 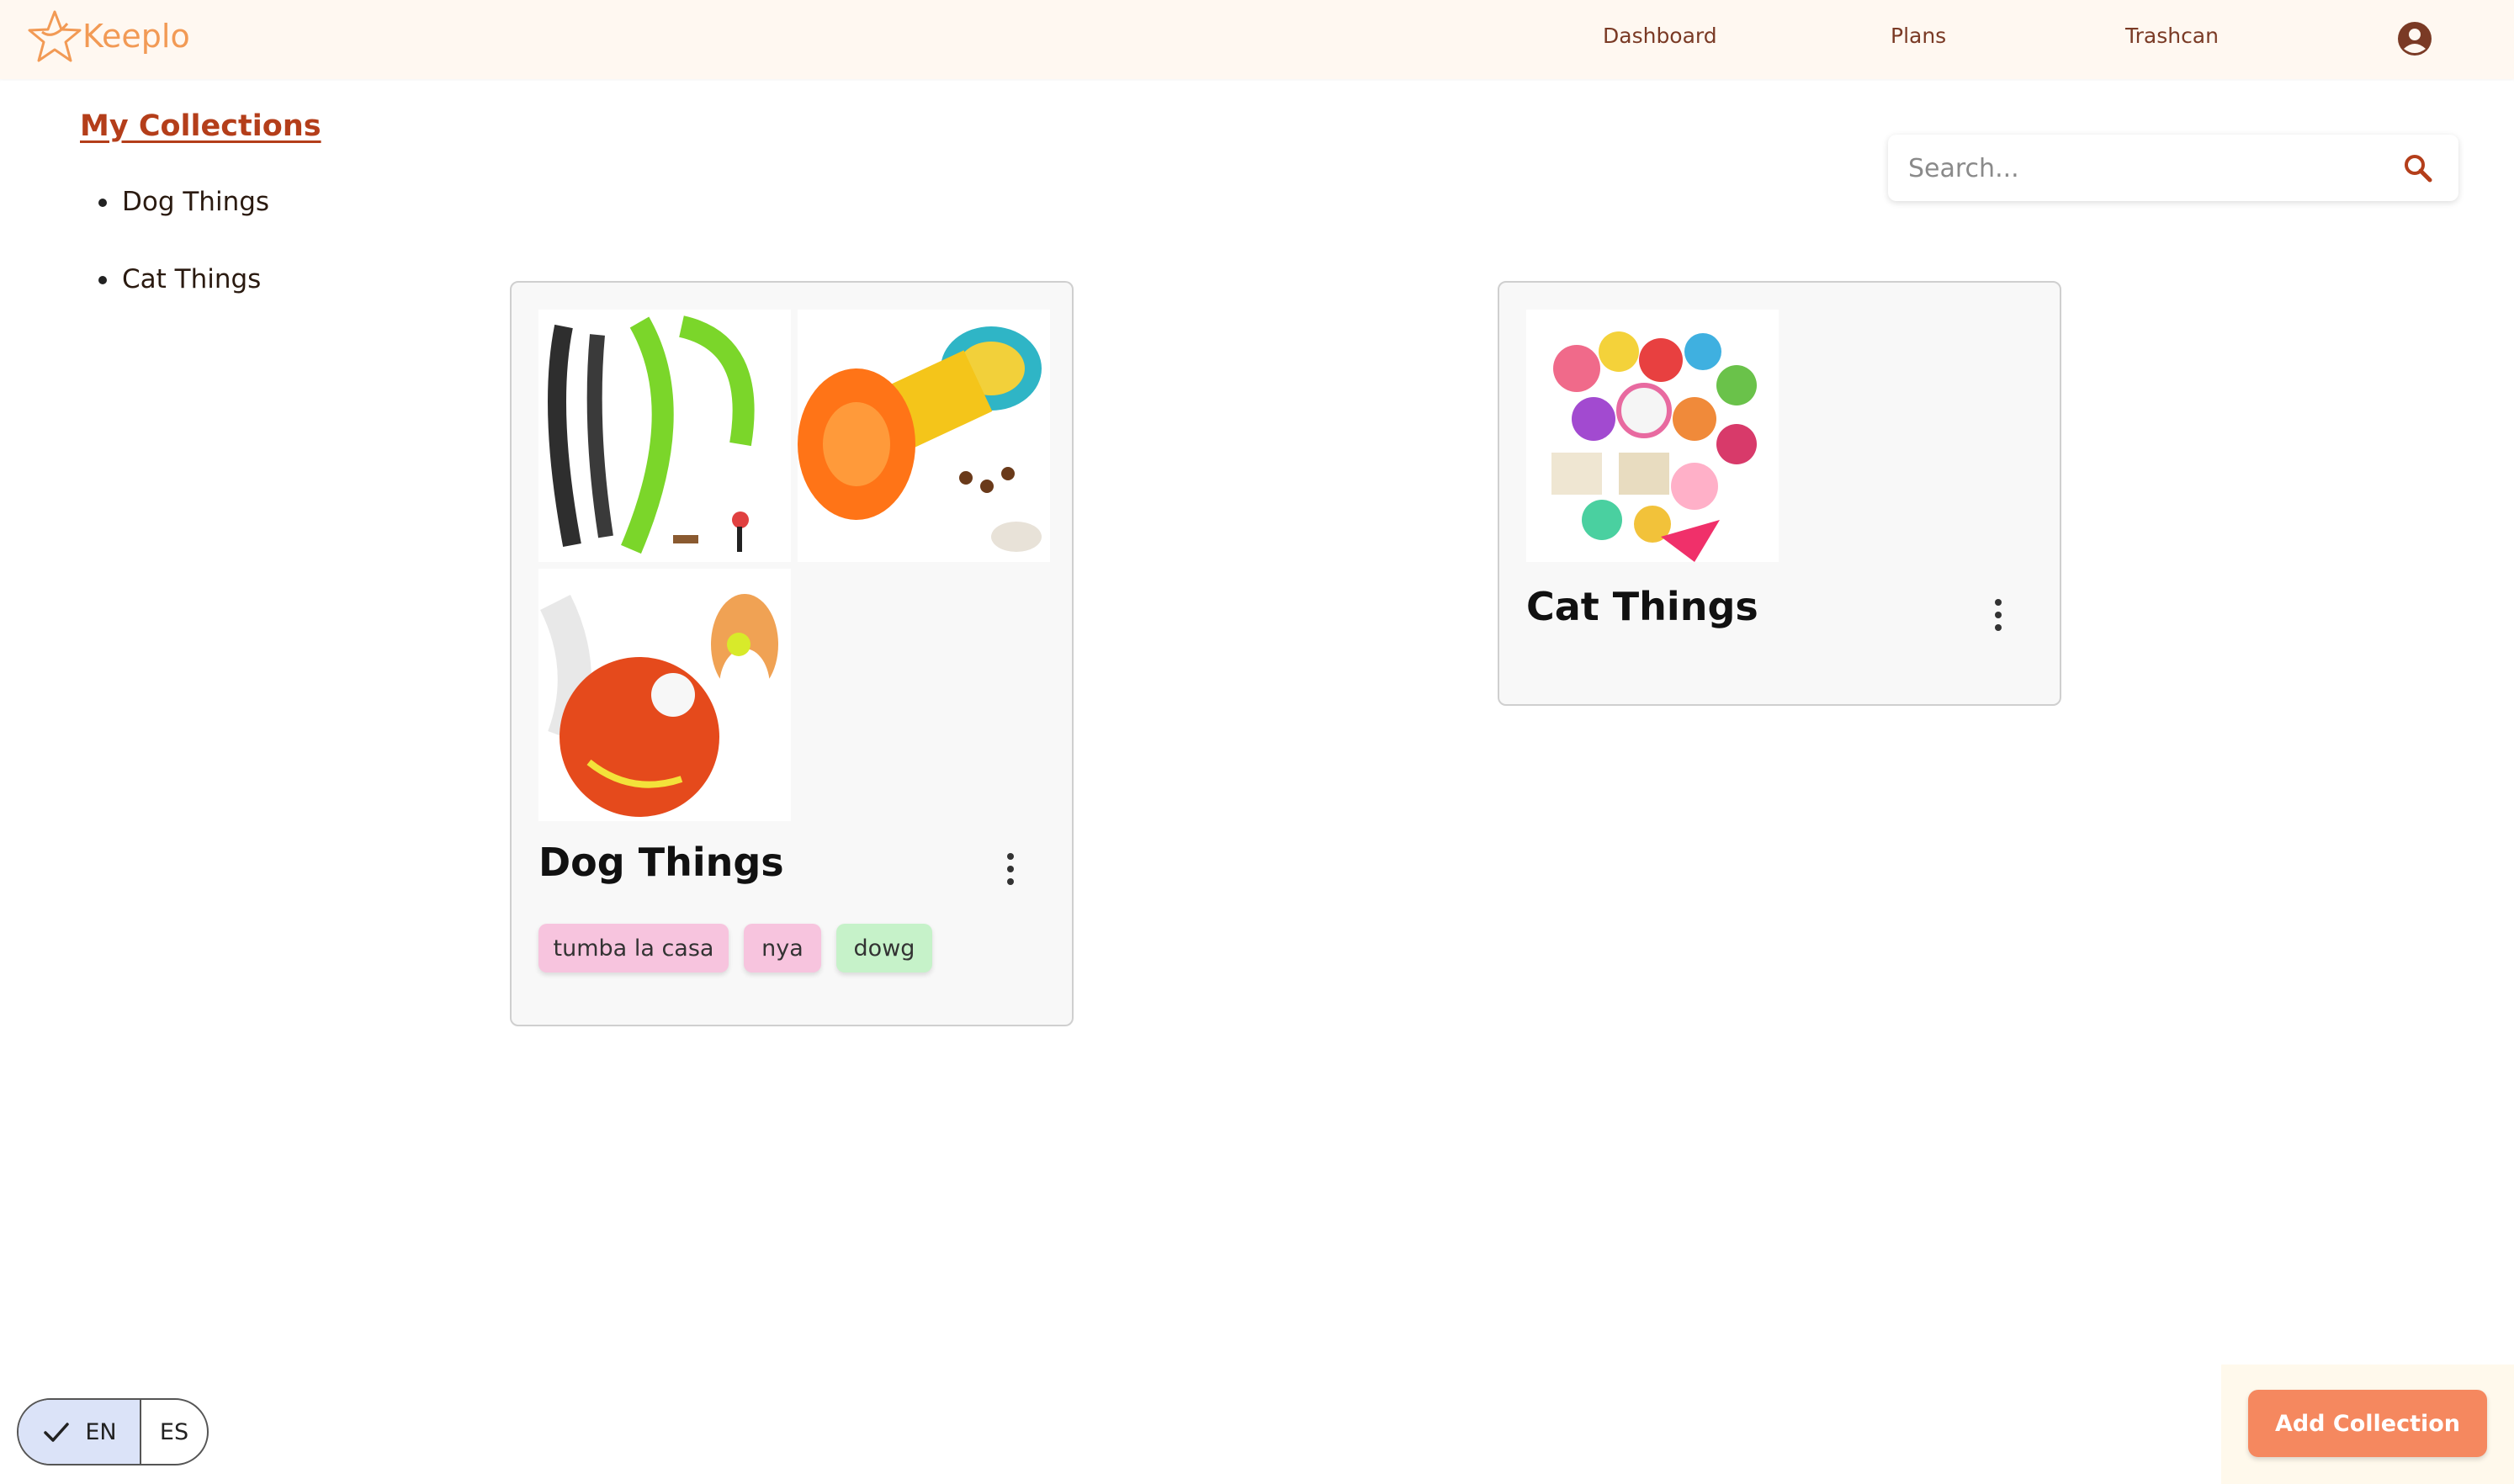 I want to click on sidebar-item-label: Cat Things, so click(x=192, y=279).